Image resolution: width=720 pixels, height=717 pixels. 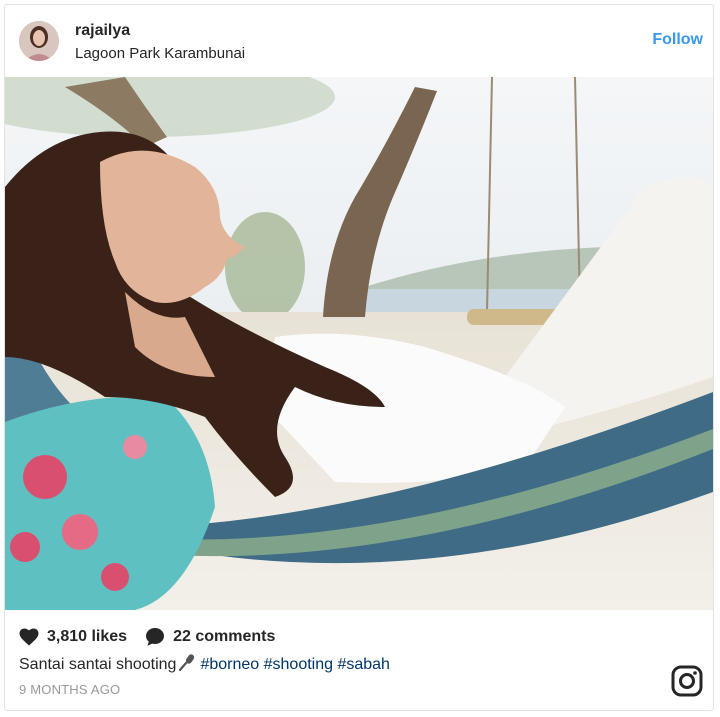 I want to click on comments-count: 22 comments, so click(x=224, y=636).